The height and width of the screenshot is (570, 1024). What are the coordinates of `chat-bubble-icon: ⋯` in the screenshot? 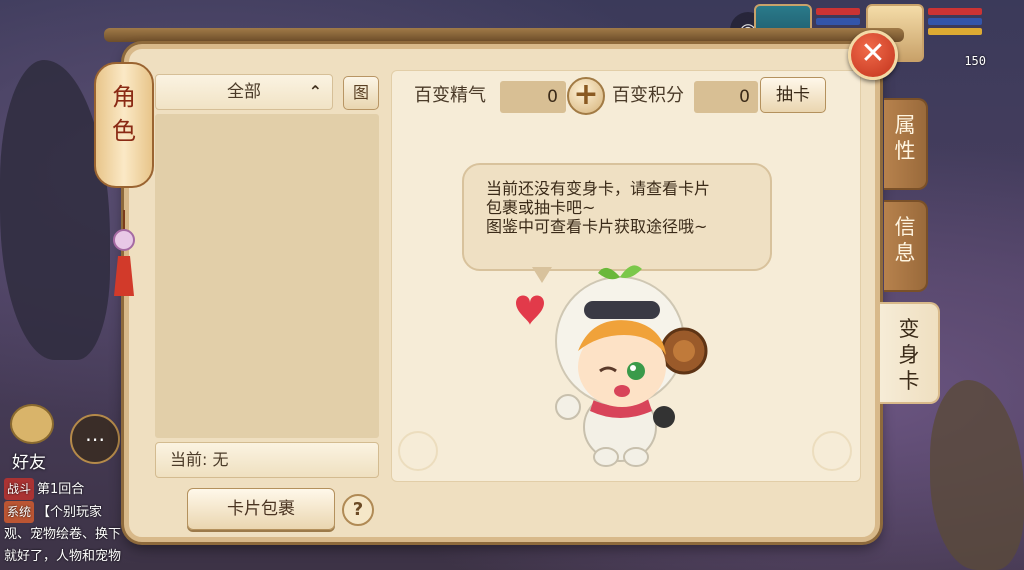 It's located at (95, 439).